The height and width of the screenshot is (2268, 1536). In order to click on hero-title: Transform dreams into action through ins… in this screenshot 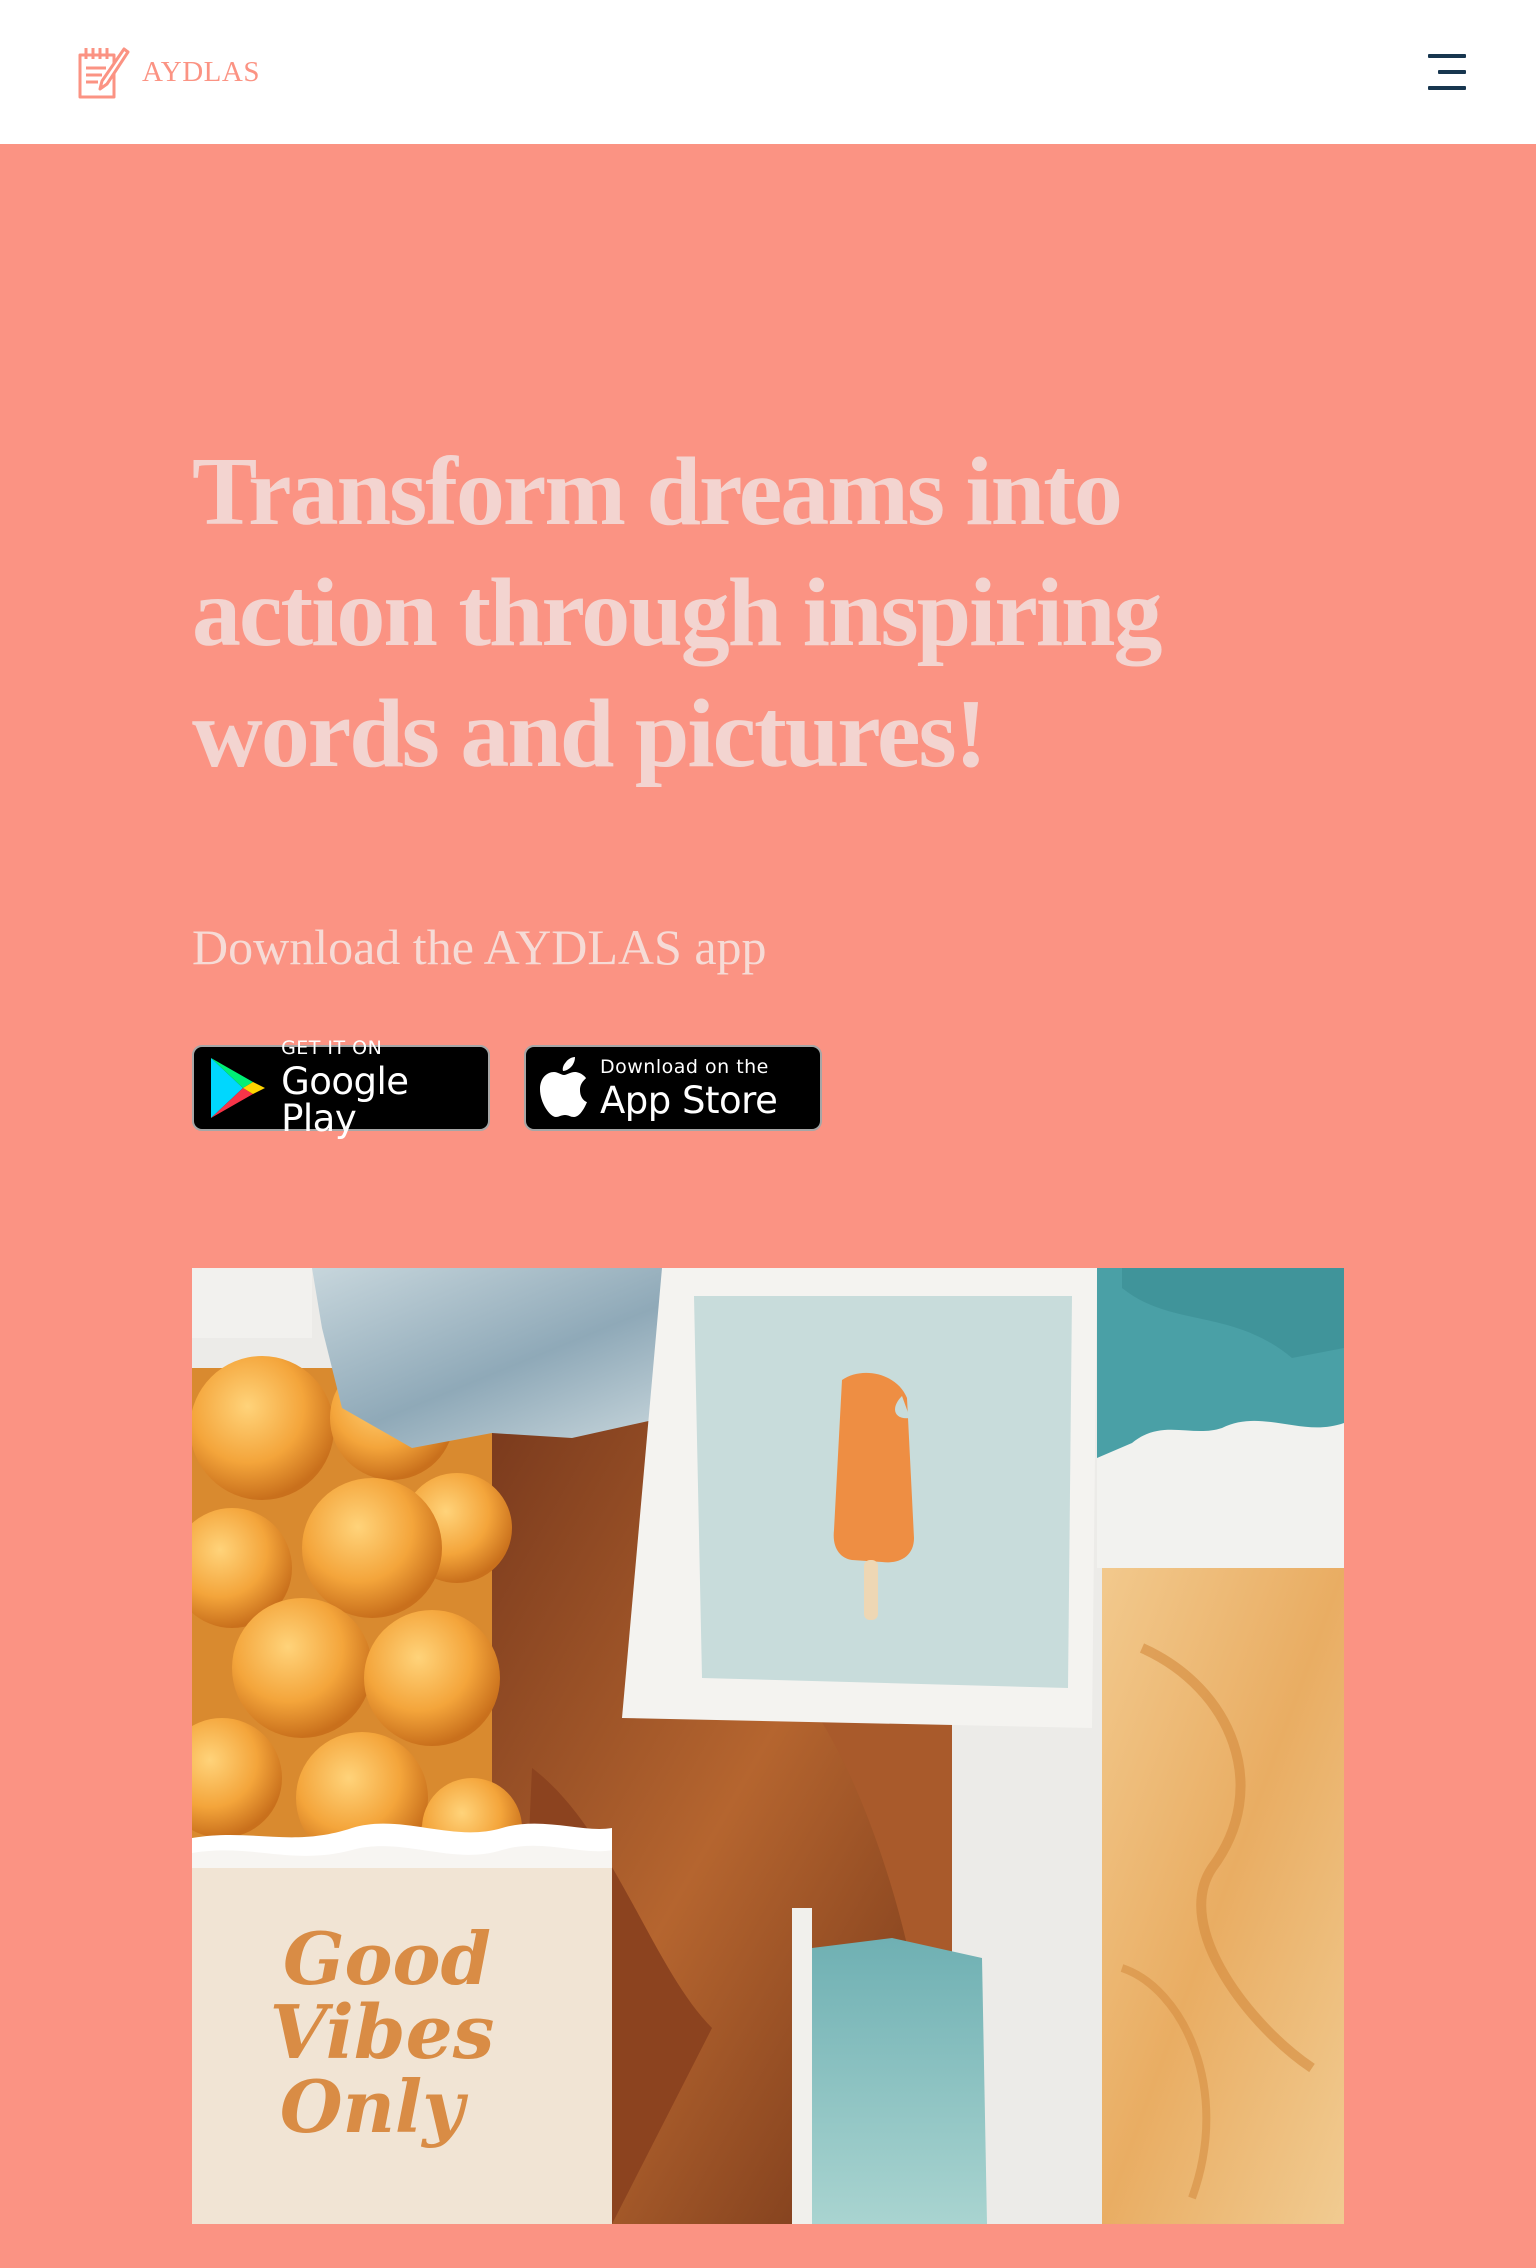, I will do `click(677, 613)`.